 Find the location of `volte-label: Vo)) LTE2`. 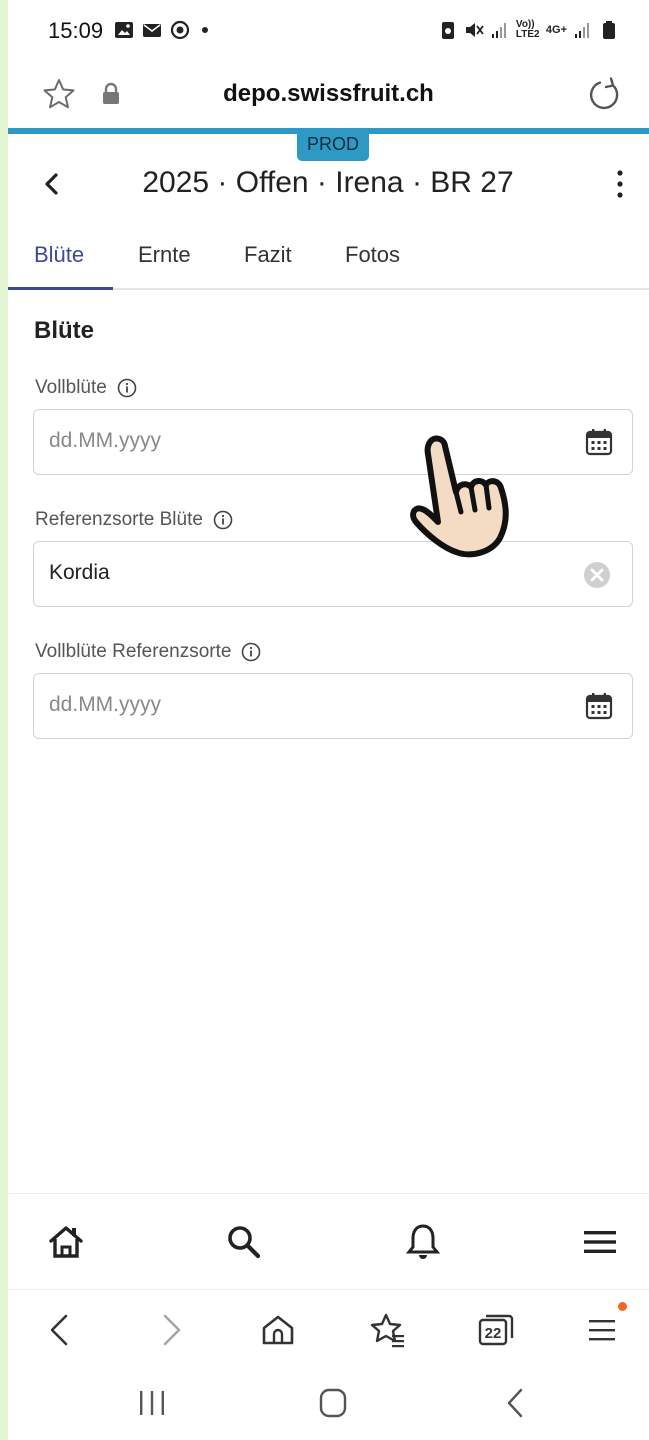

volte-label: Vo)) LTE2 is located at coordinates (527, 29).